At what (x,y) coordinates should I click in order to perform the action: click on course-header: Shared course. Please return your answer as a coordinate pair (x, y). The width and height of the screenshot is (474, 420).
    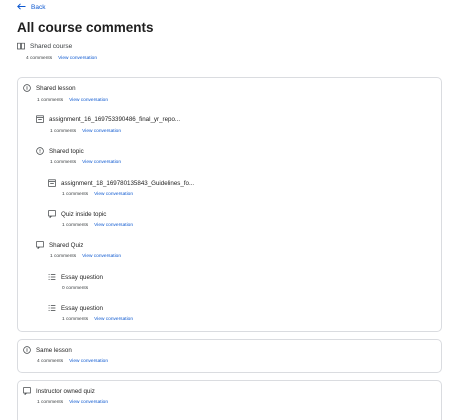
    Looking at the image, I should click on (44, 46).